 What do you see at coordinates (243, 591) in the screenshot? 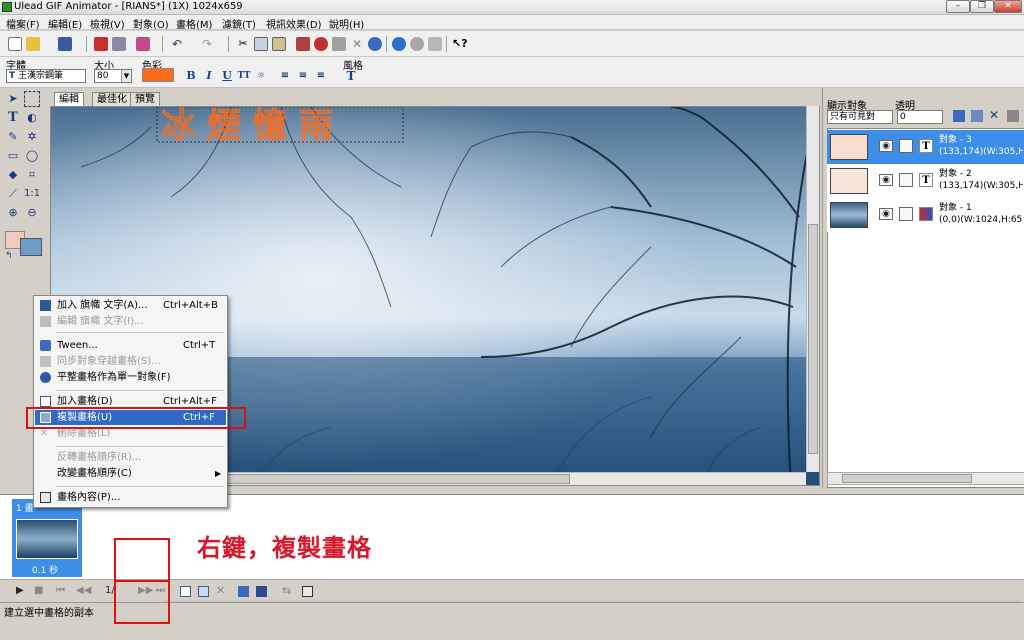
I see `tween-icon` at bounding box center [243, 591].